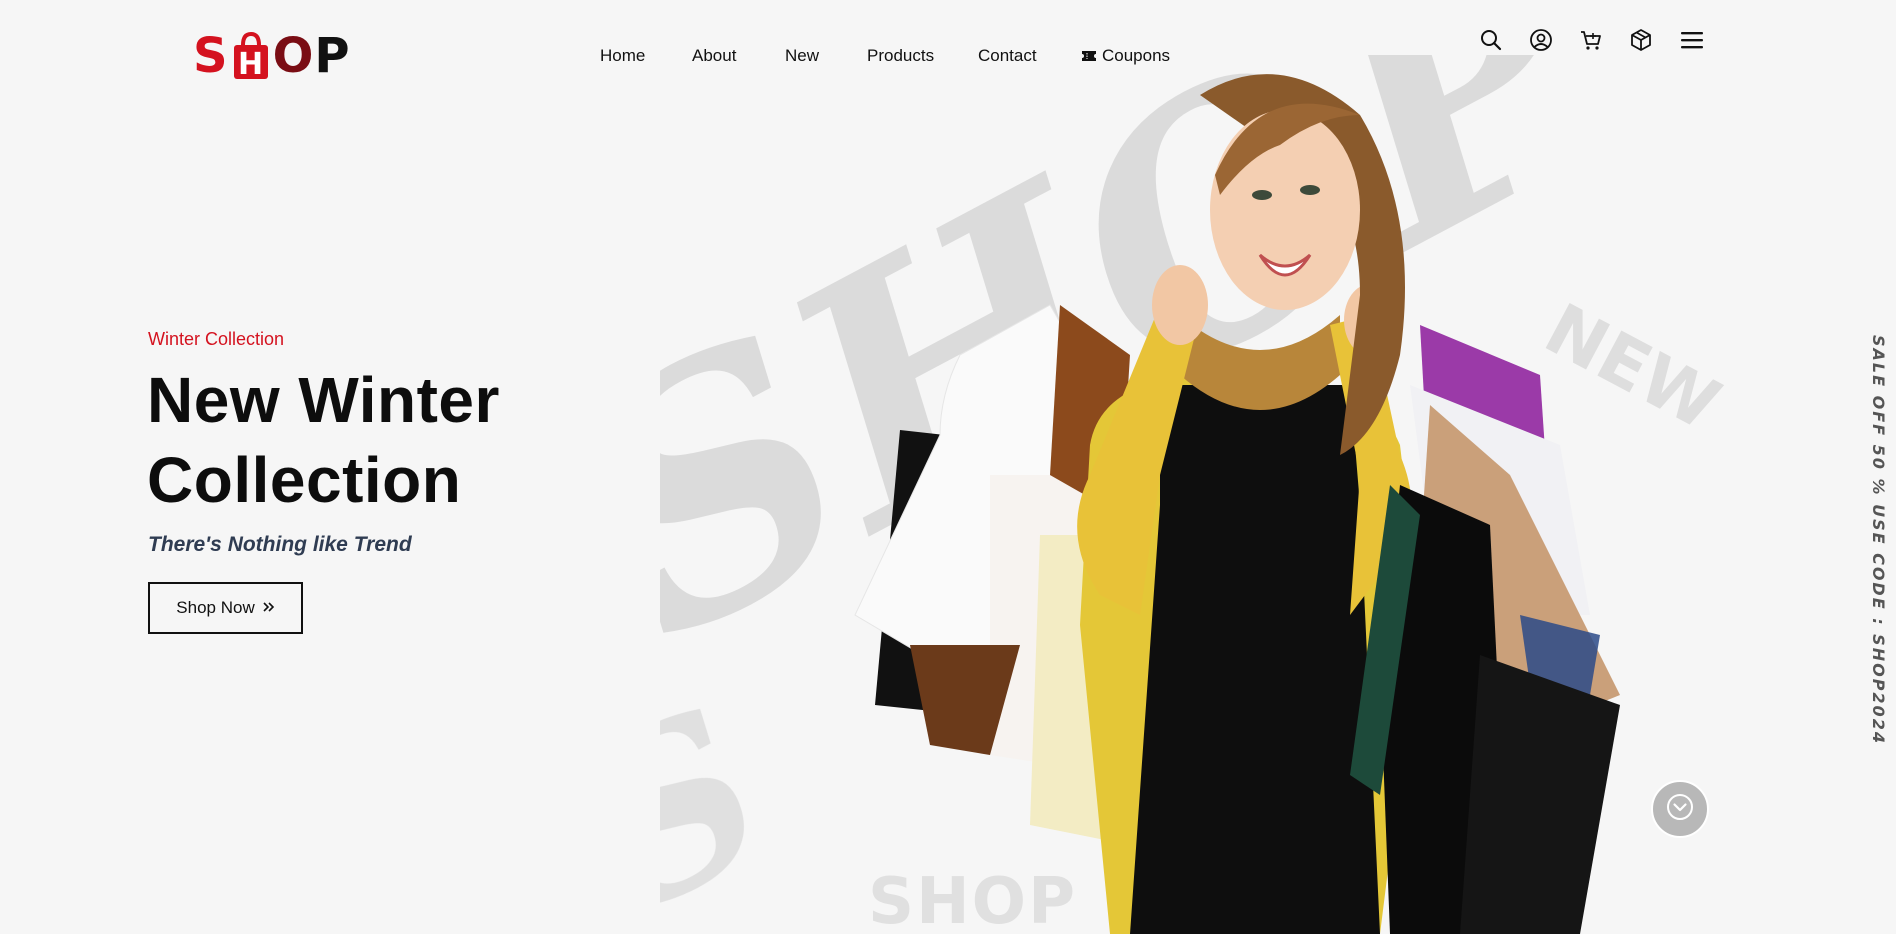 Image resolution: width=1896 pixels, height=934 pixels. I want to click on scroll-down-button, so click(1680, 809).